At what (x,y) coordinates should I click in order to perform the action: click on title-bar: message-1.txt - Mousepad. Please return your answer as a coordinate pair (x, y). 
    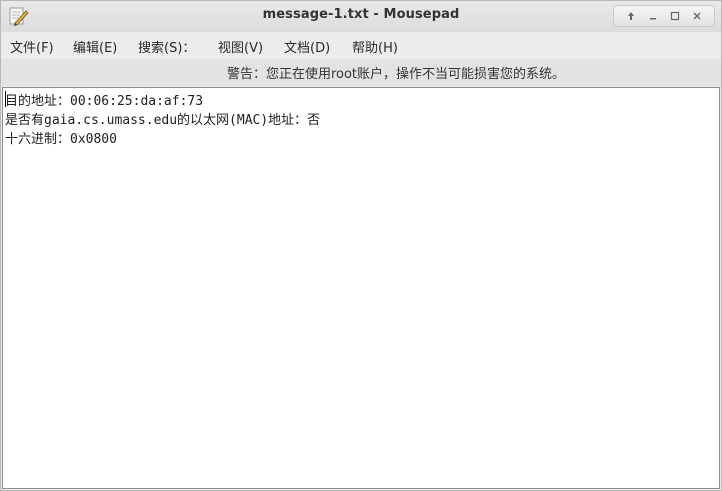
    Looking at the image, I should click on (361, 16).